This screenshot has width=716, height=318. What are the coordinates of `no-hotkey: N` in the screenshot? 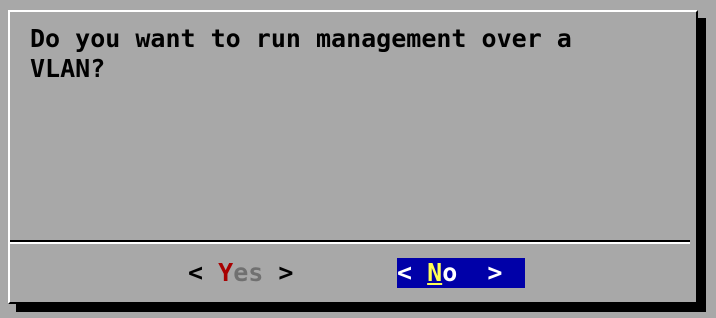 It's located at (435, 272).